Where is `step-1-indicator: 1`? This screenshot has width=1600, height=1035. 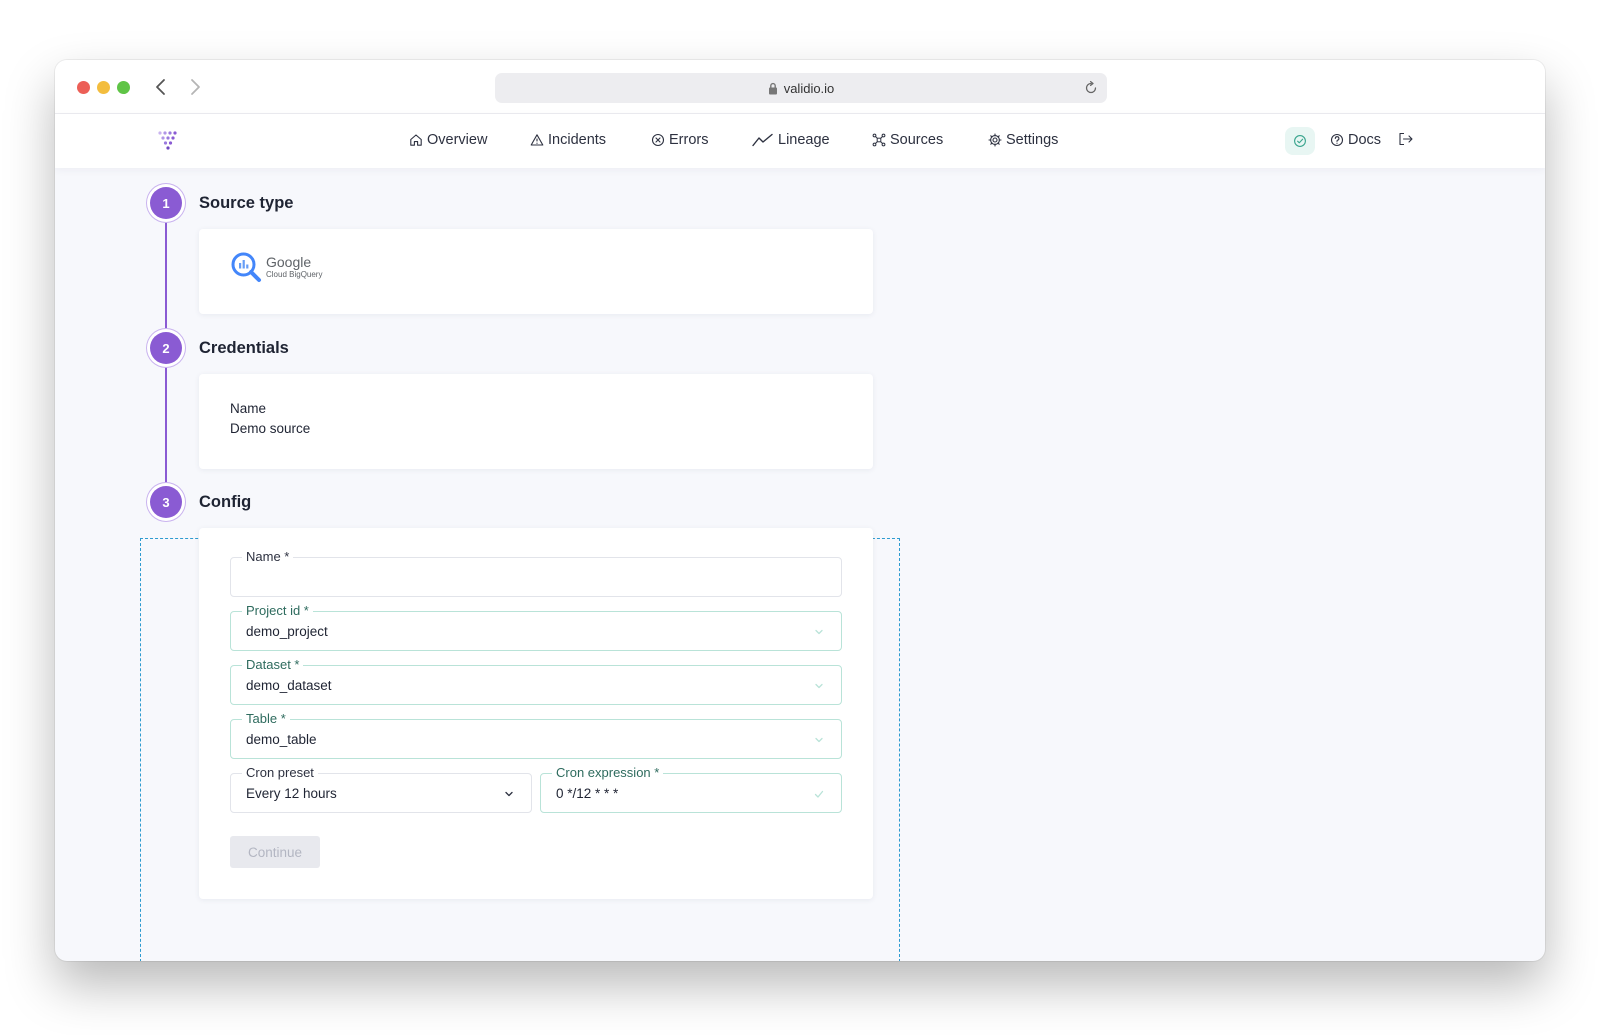
step-1-indicator: 1 is located at coordinates (166, 203).